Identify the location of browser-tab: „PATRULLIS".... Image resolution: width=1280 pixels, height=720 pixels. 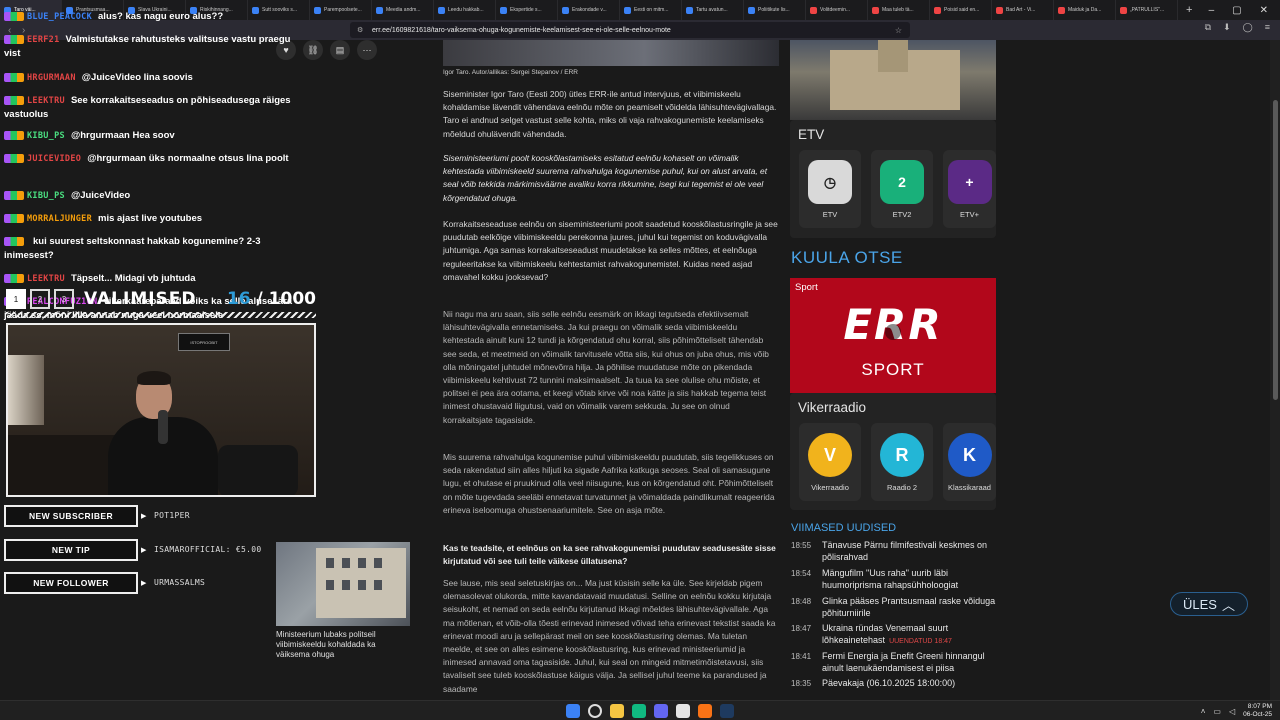
(1147, 10).